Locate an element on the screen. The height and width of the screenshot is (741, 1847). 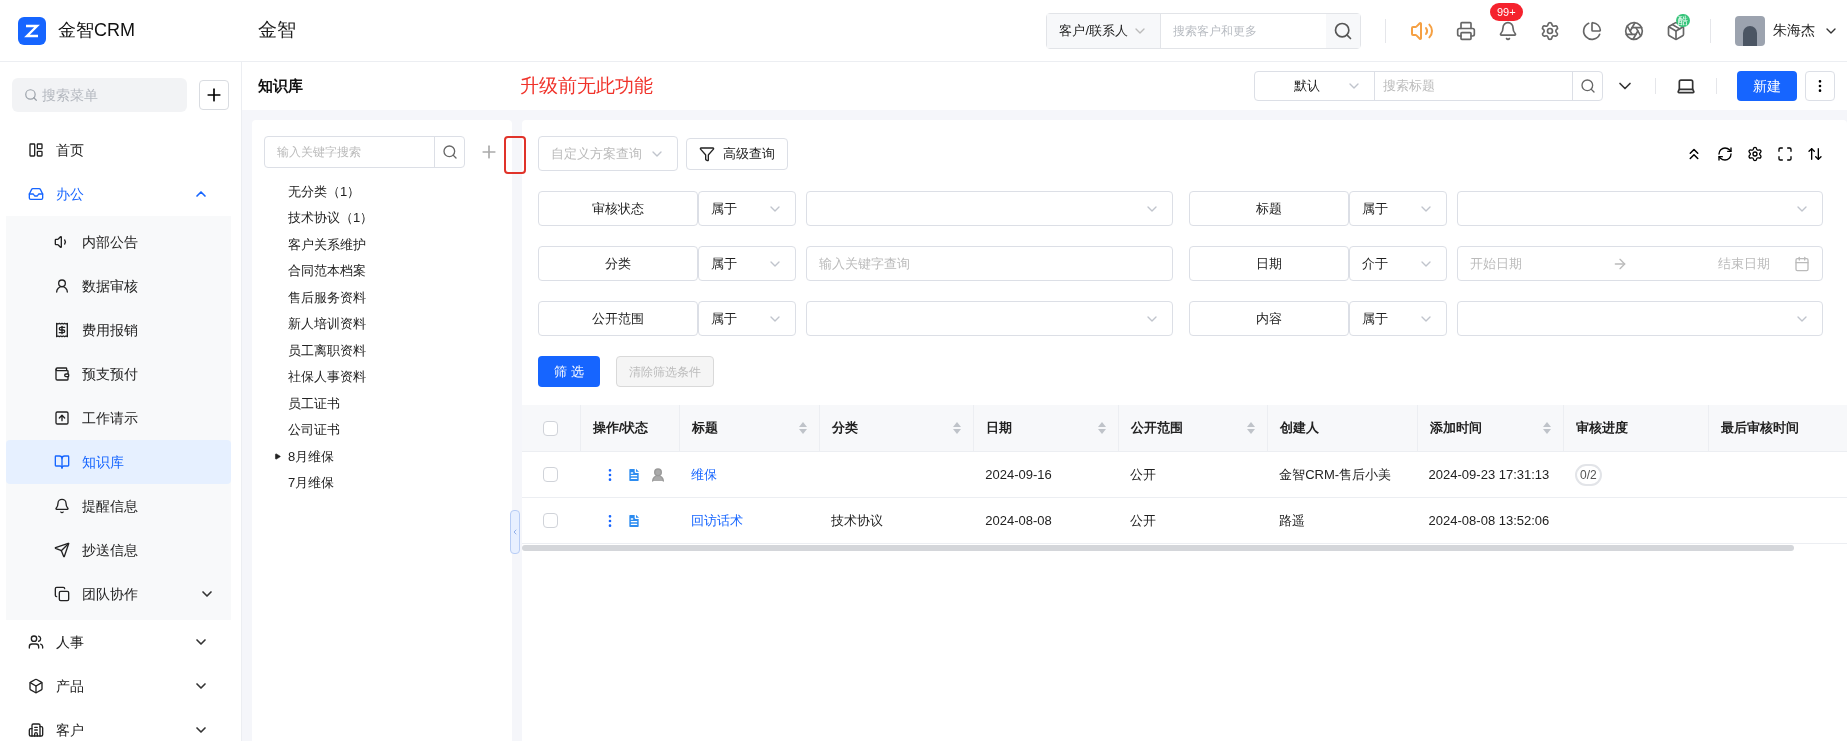
global-search-bar: 客户/联系人 搜索客户和更多 is located at coordinates (1203, 30).